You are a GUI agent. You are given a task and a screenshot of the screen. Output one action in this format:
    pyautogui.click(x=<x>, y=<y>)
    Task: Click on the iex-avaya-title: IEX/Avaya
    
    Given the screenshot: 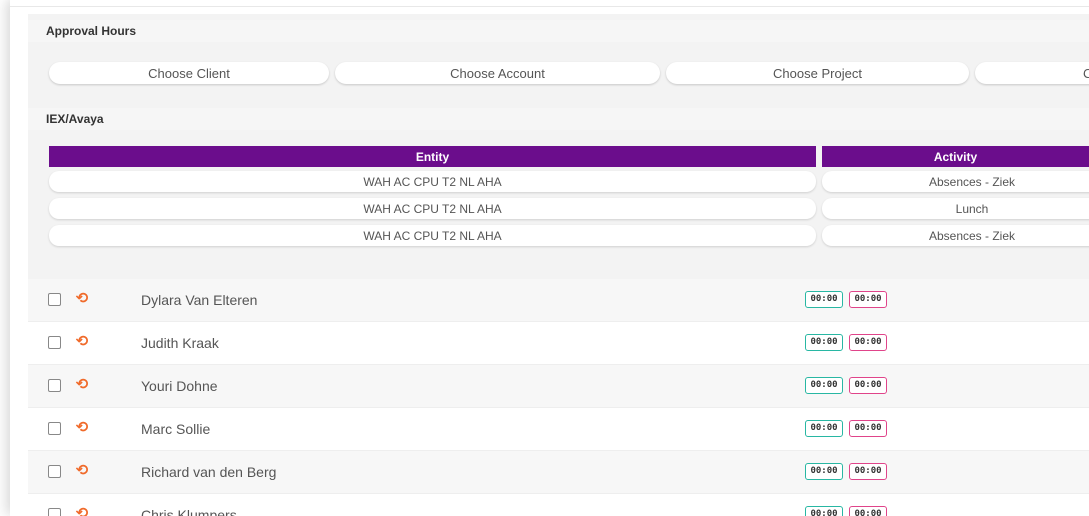 What is the action you would take?
    pyautogui.click(x=558, y=119)
    